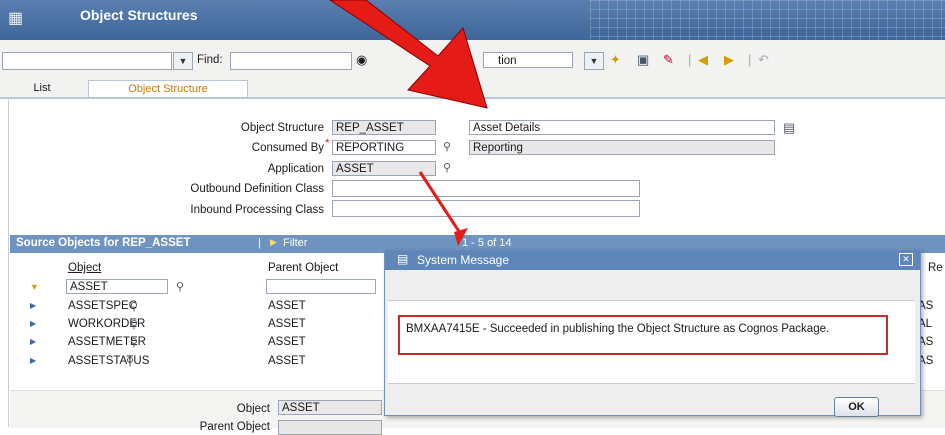 This screenshot has width=945, height=435. What do you see at coordinates (441, 204) in the screenshot?
I see `small-red-arrow-shaft` at bounding box center [441, 204].